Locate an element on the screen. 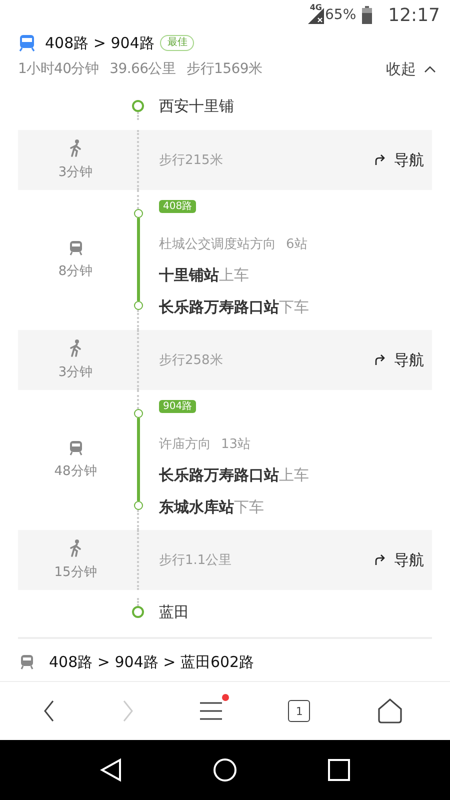  walk-distance: 步行258米 is located at coordinates (191, 360).